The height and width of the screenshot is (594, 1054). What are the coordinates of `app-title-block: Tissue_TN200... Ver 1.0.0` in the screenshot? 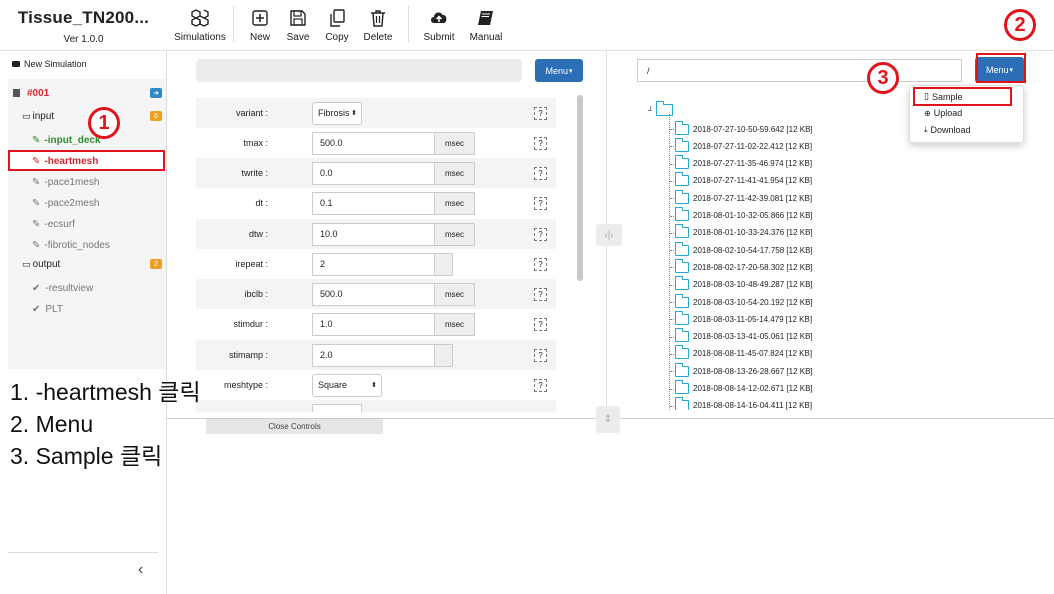 It's located at (83, 25).